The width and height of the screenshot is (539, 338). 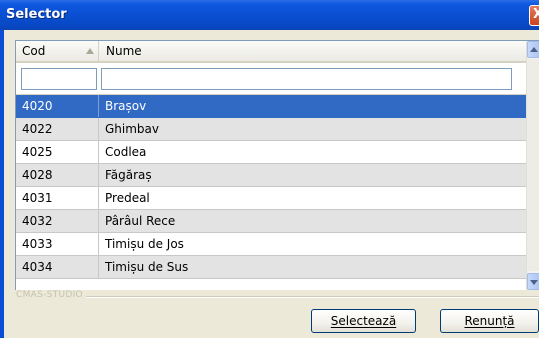 I want to click on cancel-button-label: Renunță, so click(x=489, y=320).